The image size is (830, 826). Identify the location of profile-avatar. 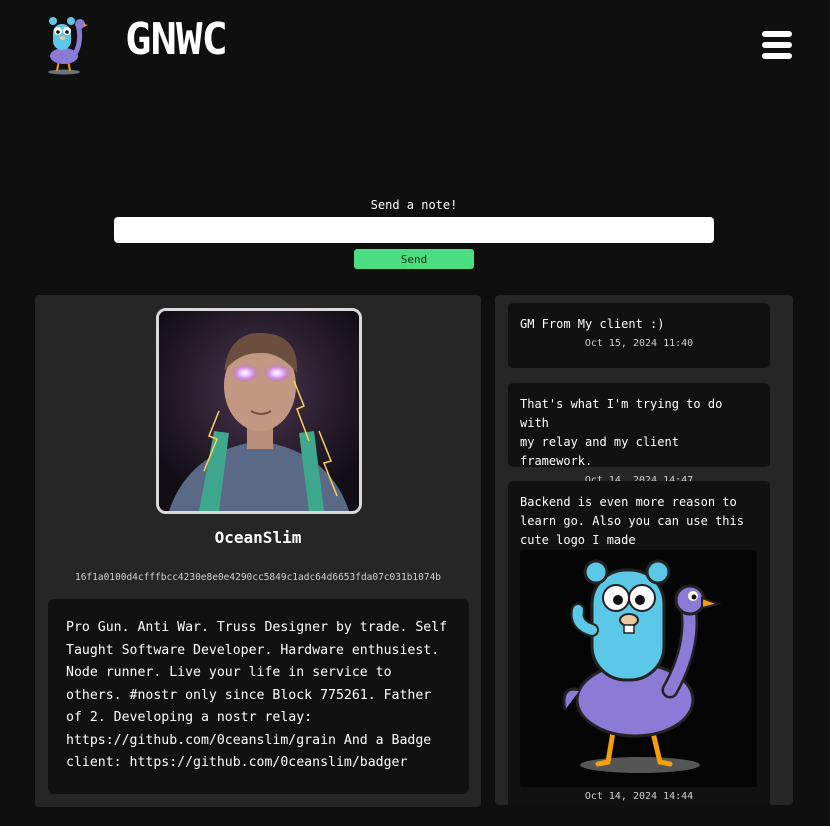
(259, 411).